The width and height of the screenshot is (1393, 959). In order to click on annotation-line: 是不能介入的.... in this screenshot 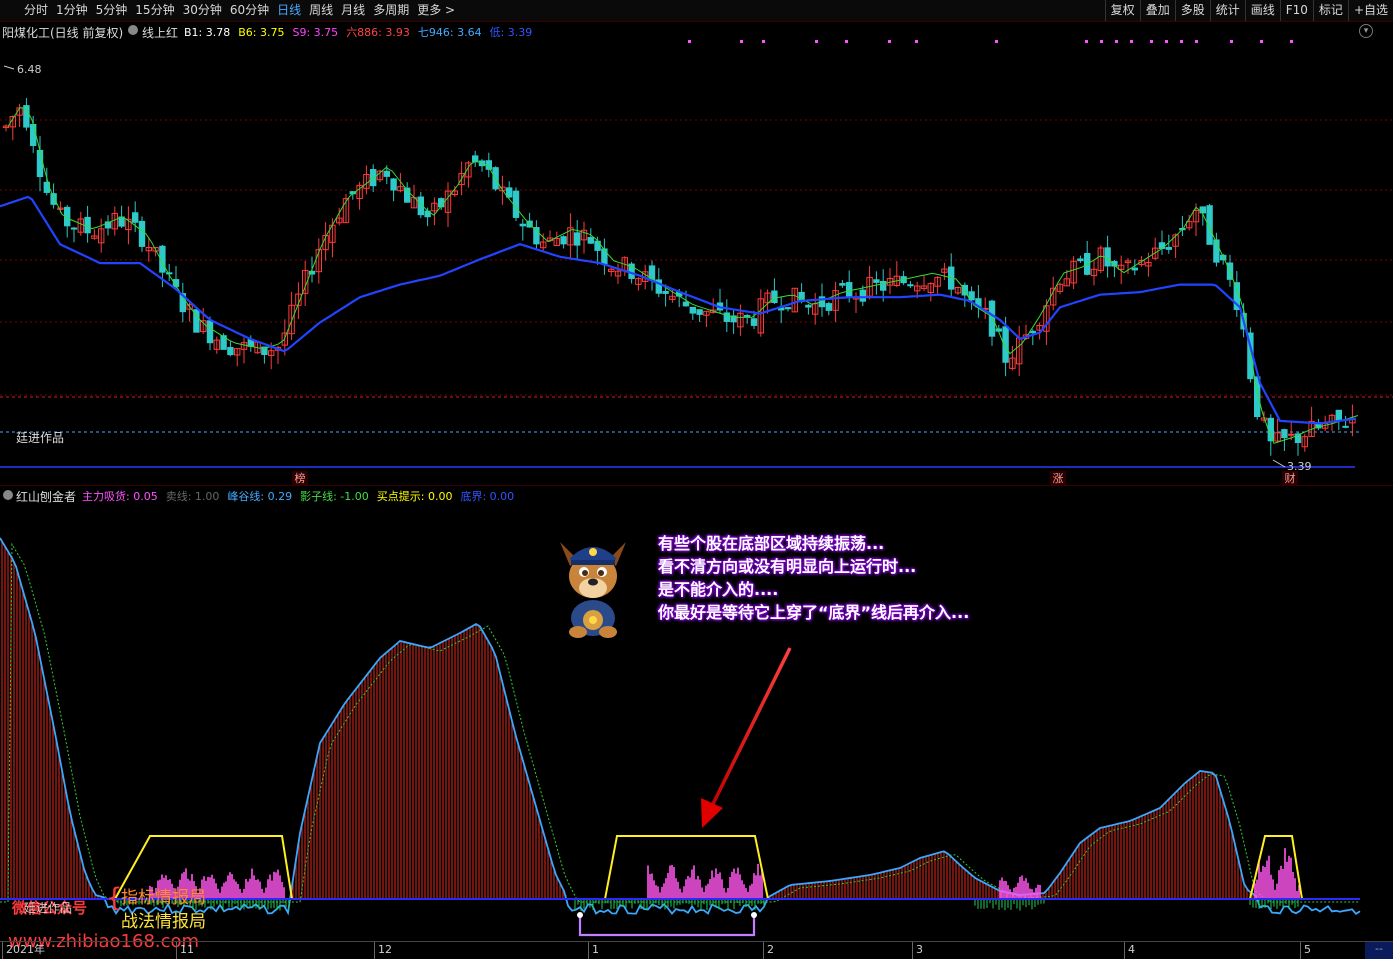, I will do `click(718, 589)`.